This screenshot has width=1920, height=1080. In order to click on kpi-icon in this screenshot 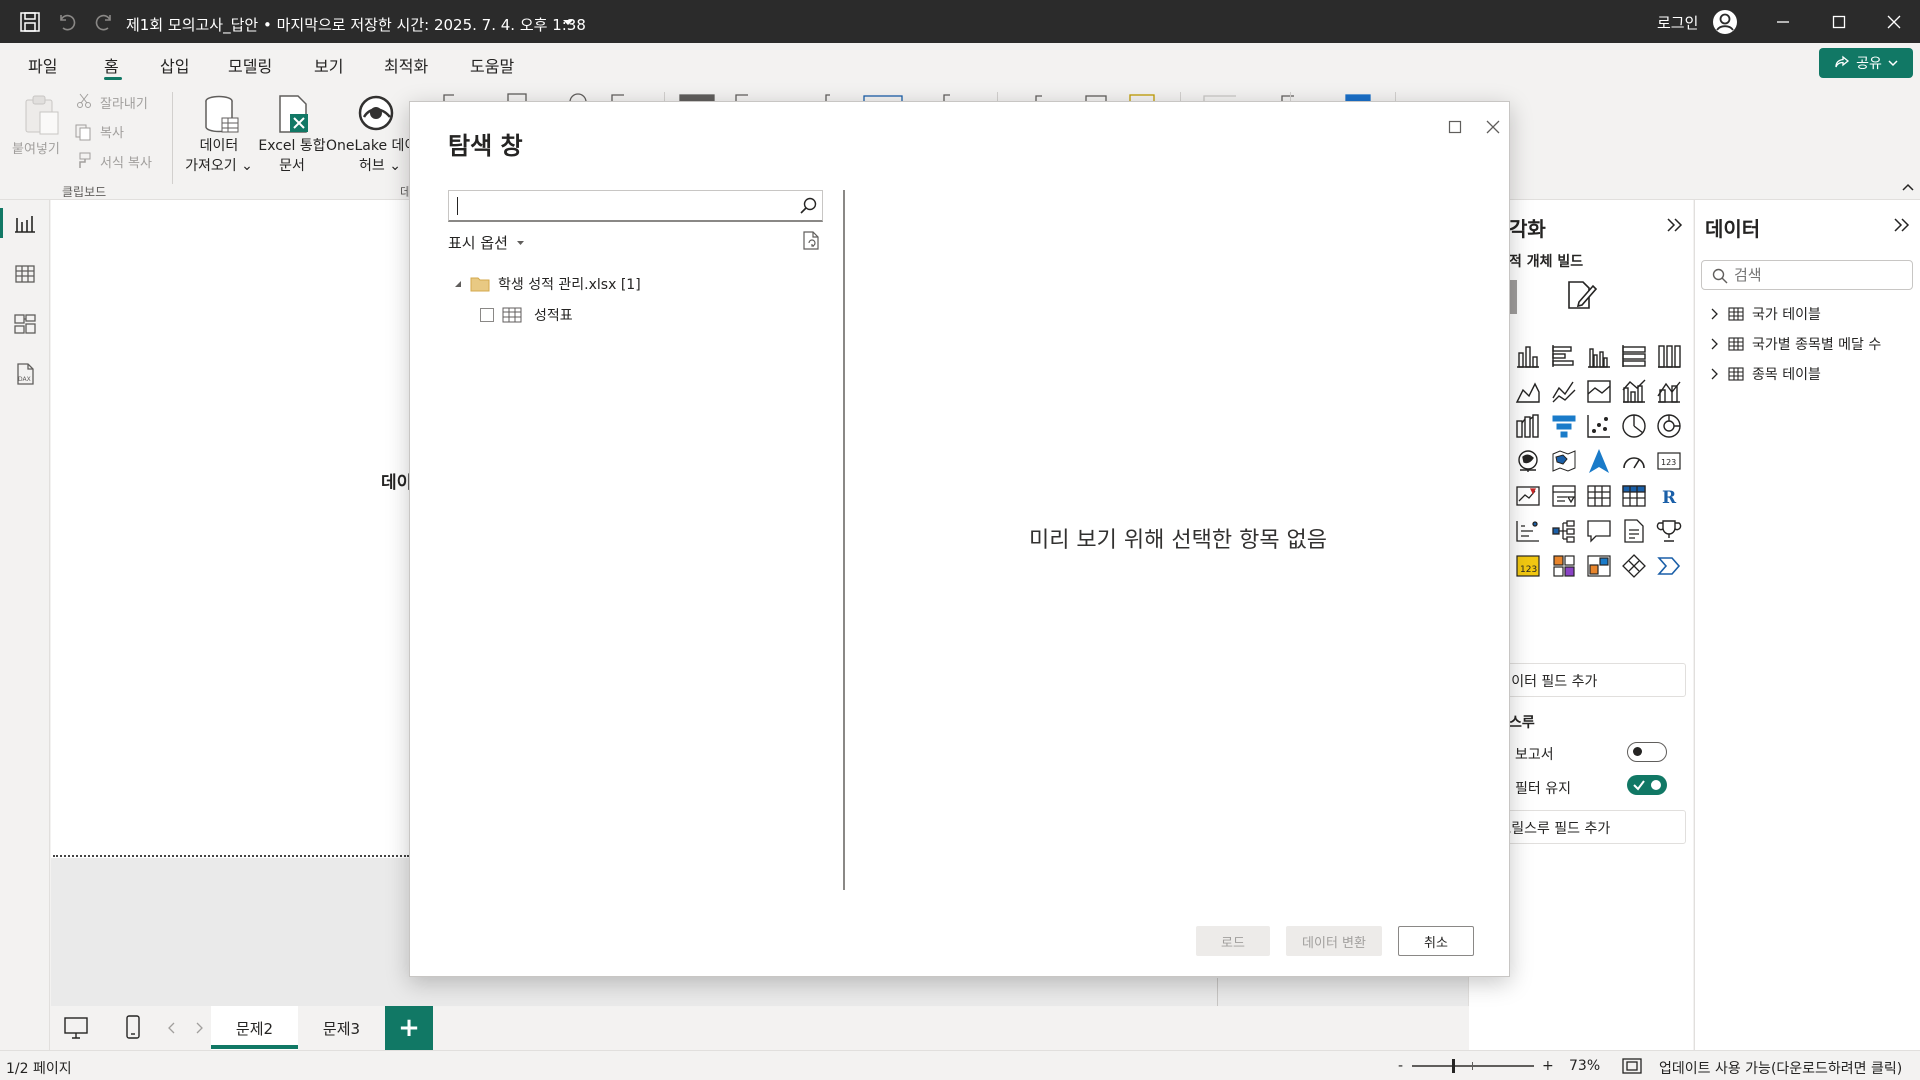, I will do `click(1528, 496)`.